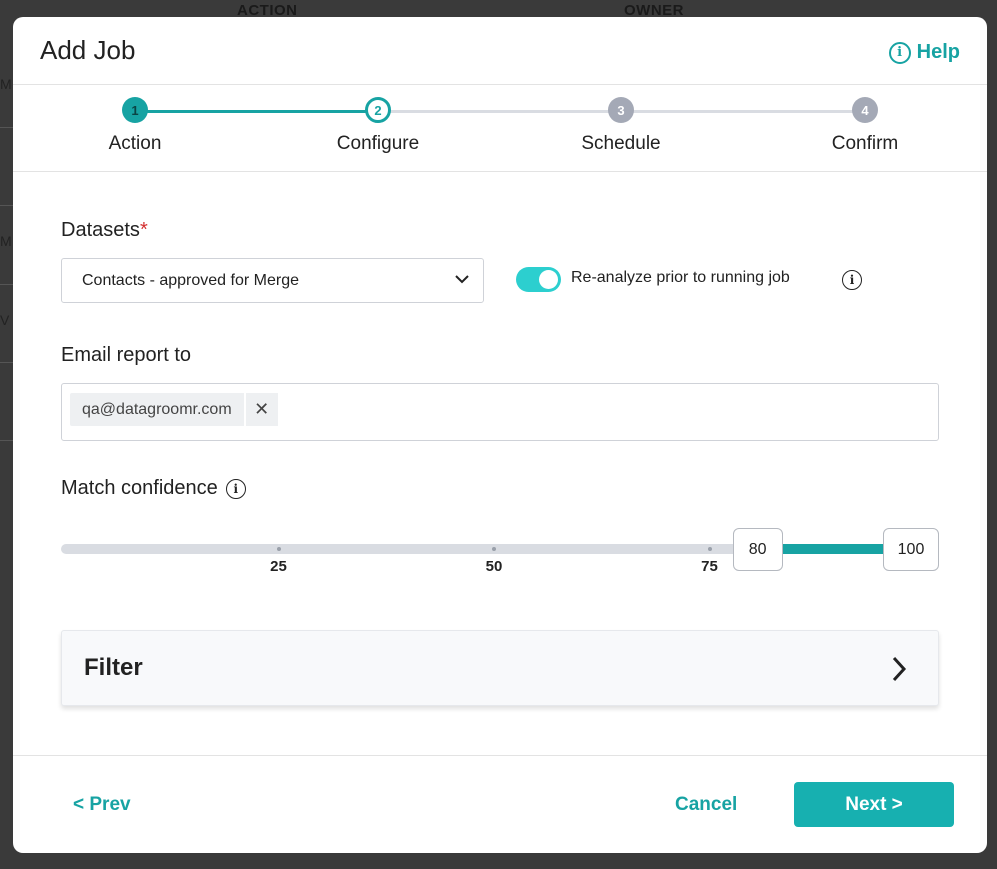 The image size is (997, 869). I want to click on match-confidence-label-text: Match confidence, so click(139, 488).